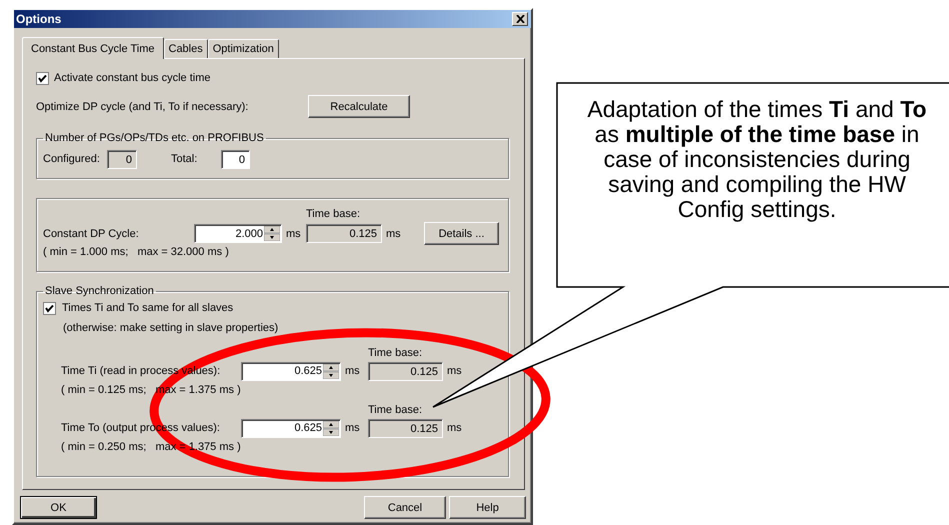 Image resolution: width=949 pixels, height=525 pixels. What do you see at coordinates (359, 106) in the screenshot?
I see `recalculate-button: Recalculate` at bounding box center [359, 106].